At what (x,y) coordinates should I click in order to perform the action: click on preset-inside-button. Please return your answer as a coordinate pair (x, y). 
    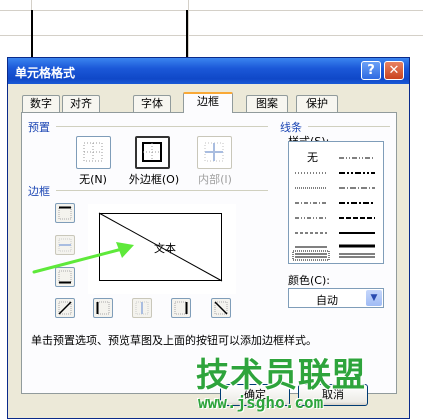
    Looking at the image, I should click on (214, 152).